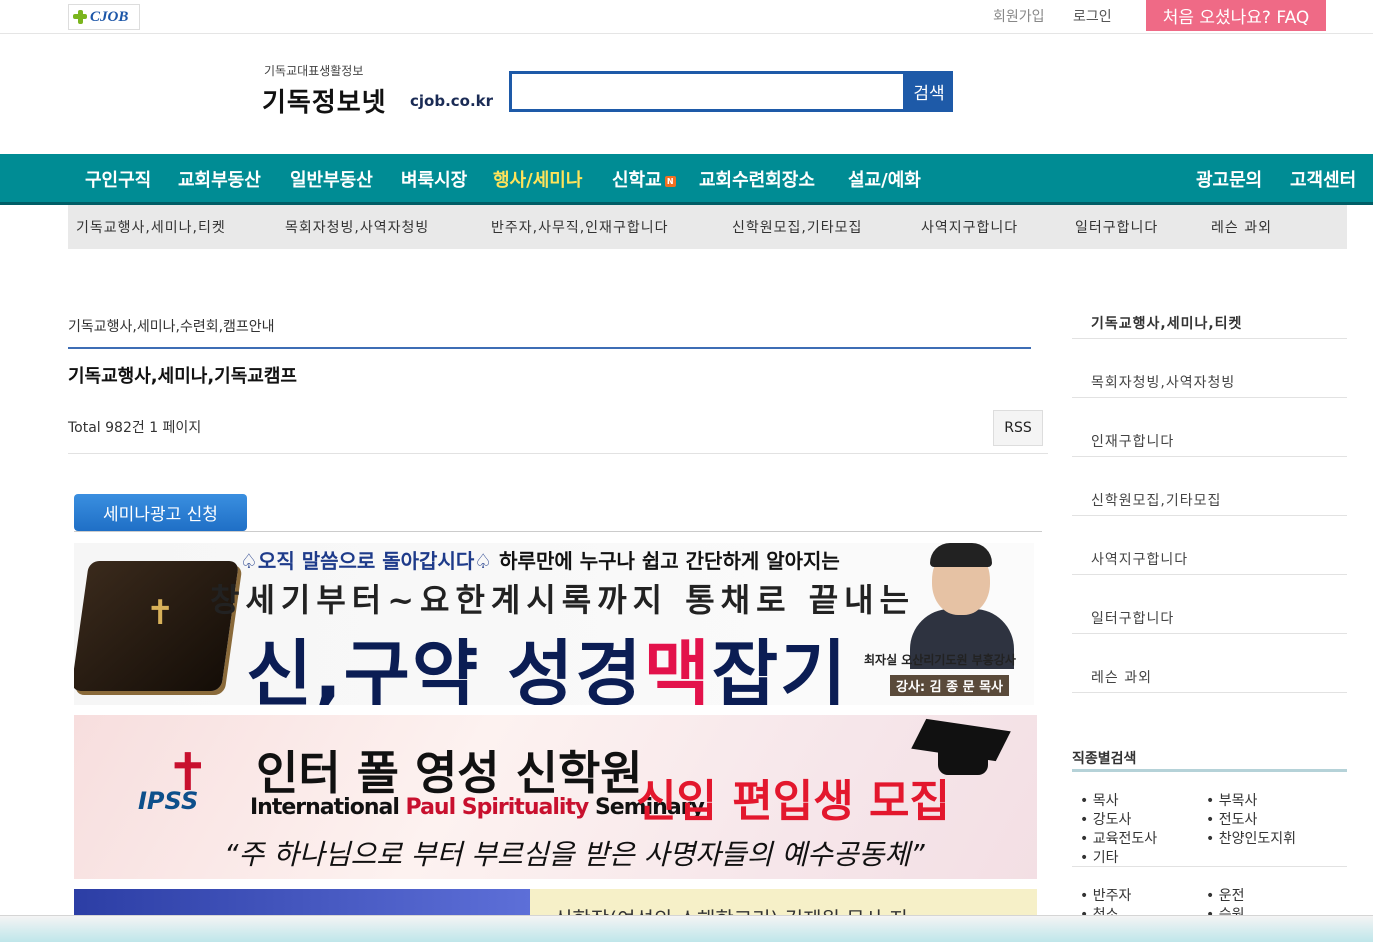 The width and height of the screenshot is (1373, 942). Describe the element at coordinates (1156, 501) in the screenshot. I see `sidebar-item-label: 신학원모집,기타모집` at that location.